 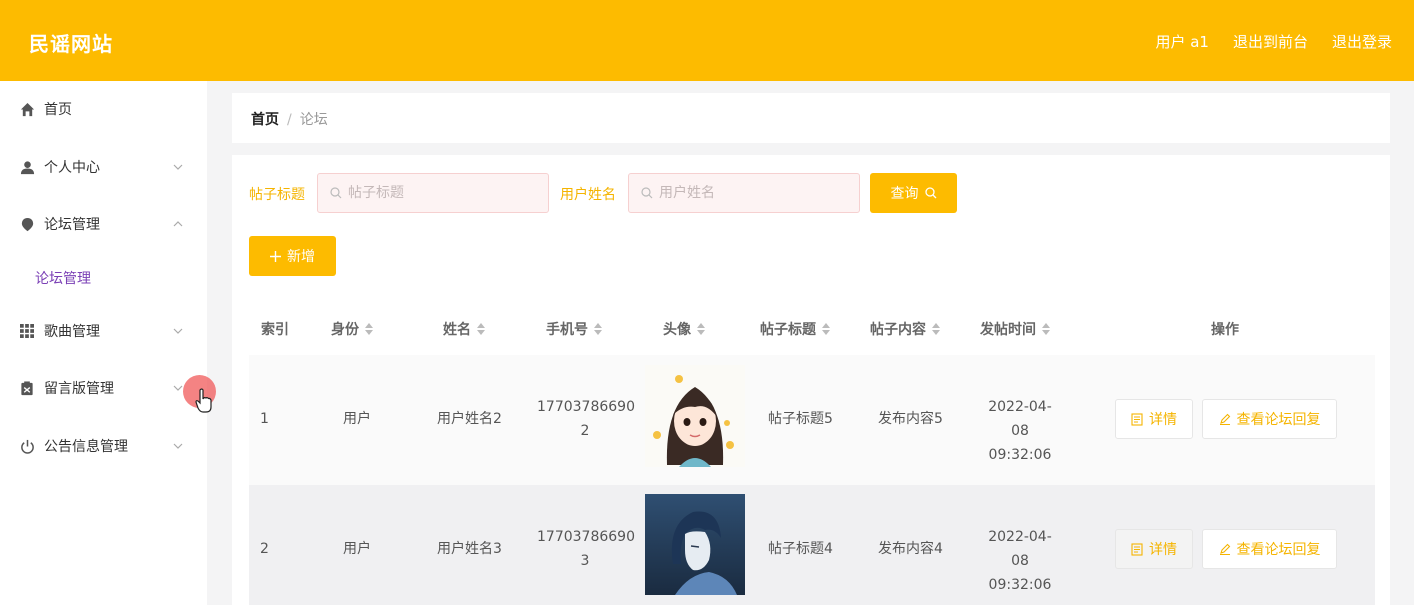 What do you see at coordinates (438, 193) in the screenshot?
I see `title-search-input` at bounding box center [438, 193].